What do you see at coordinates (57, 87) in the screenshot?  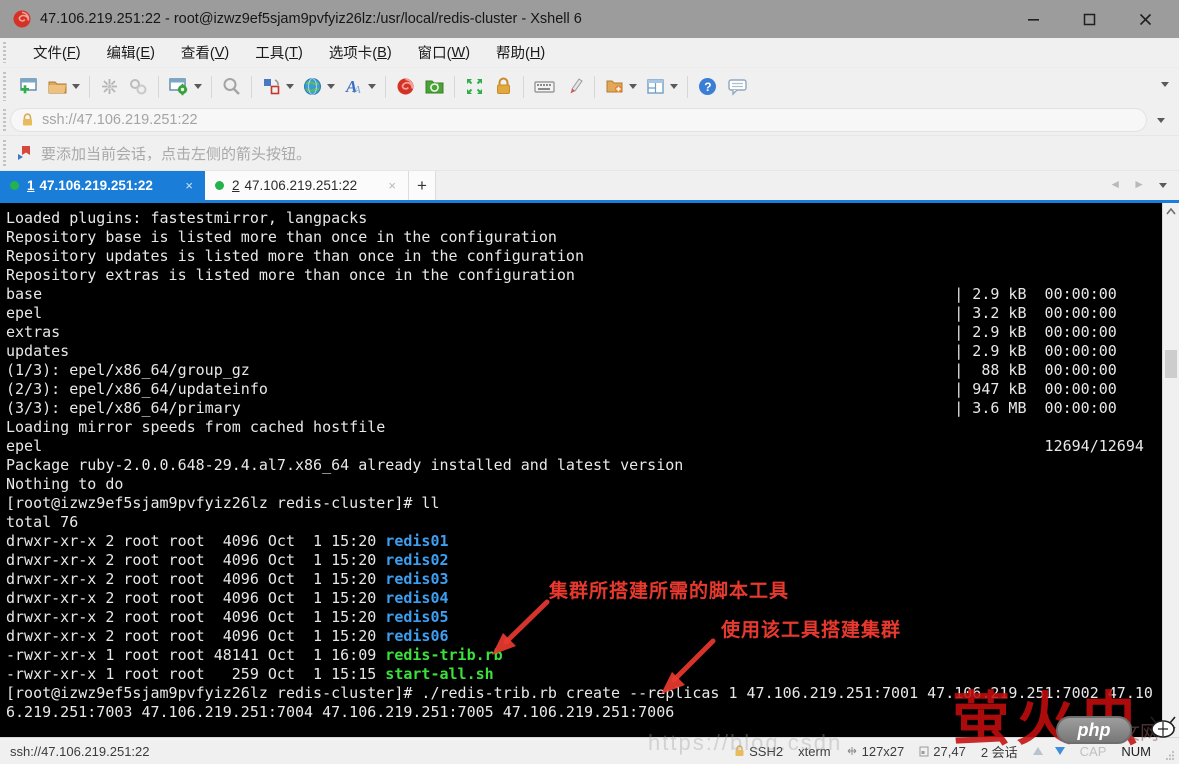 I see `open-folder-icon` at bounding box center [57, 87].